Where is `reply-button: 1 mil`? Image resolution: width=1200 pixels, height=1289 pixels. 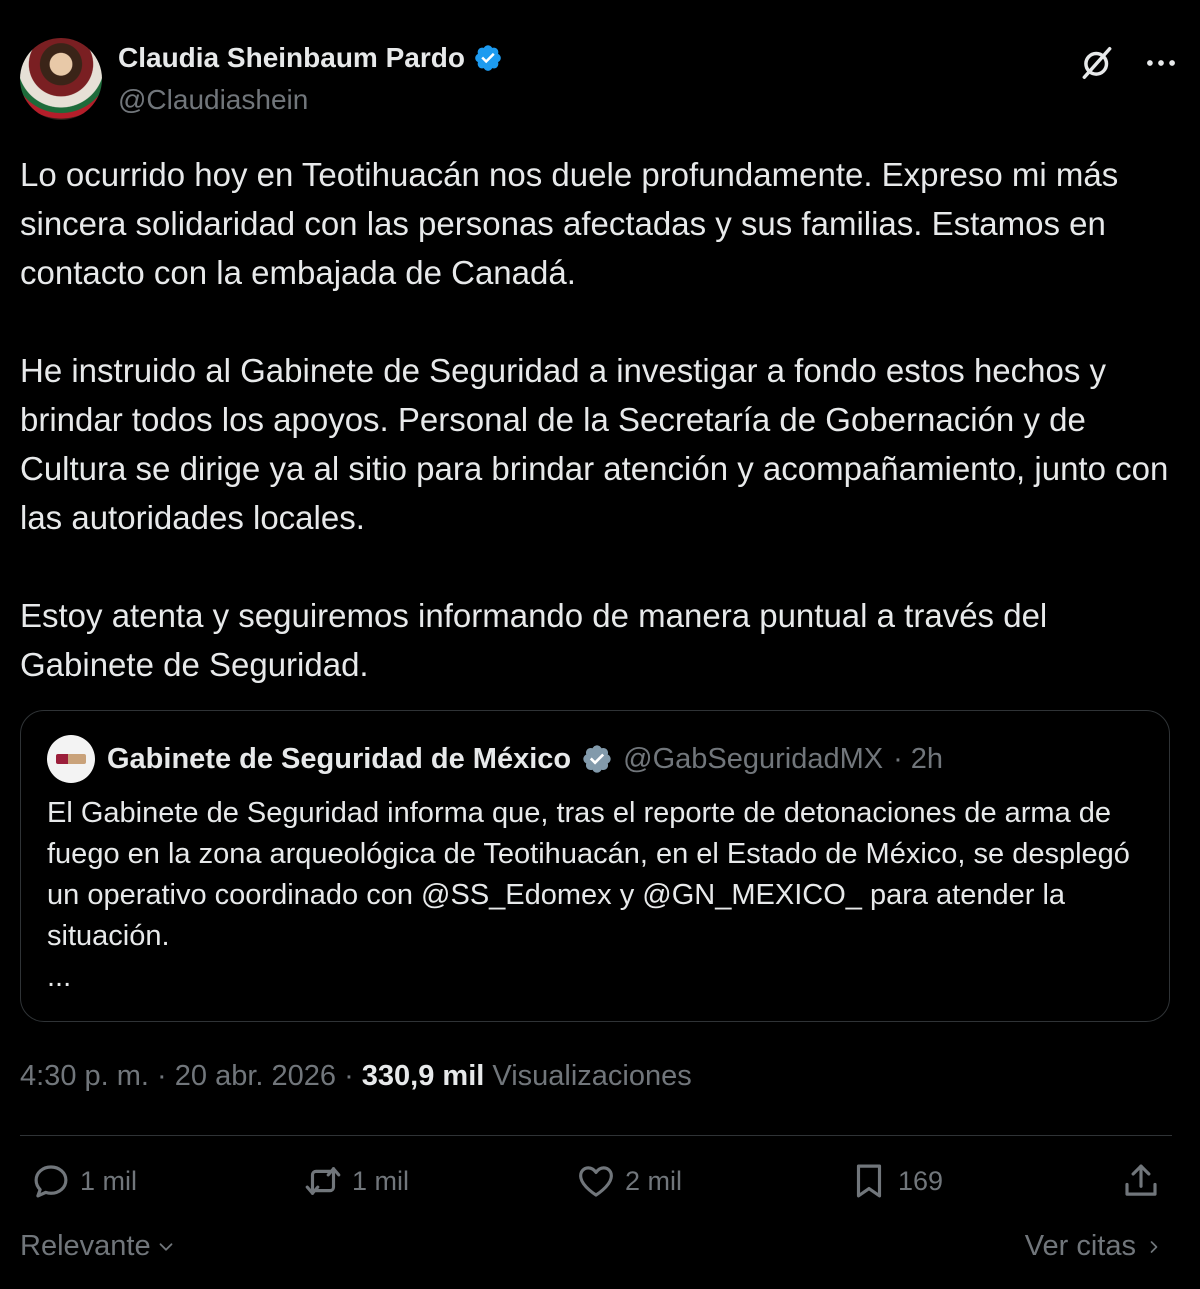
reply-button: 1 mil is located at coordinates (83, 1181).